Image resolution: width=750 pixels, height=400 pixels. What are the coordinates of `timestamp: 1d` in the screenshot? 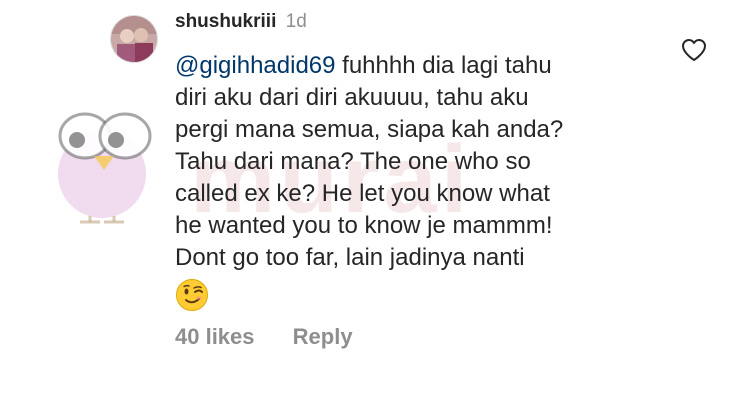 It's located at (296, 21).